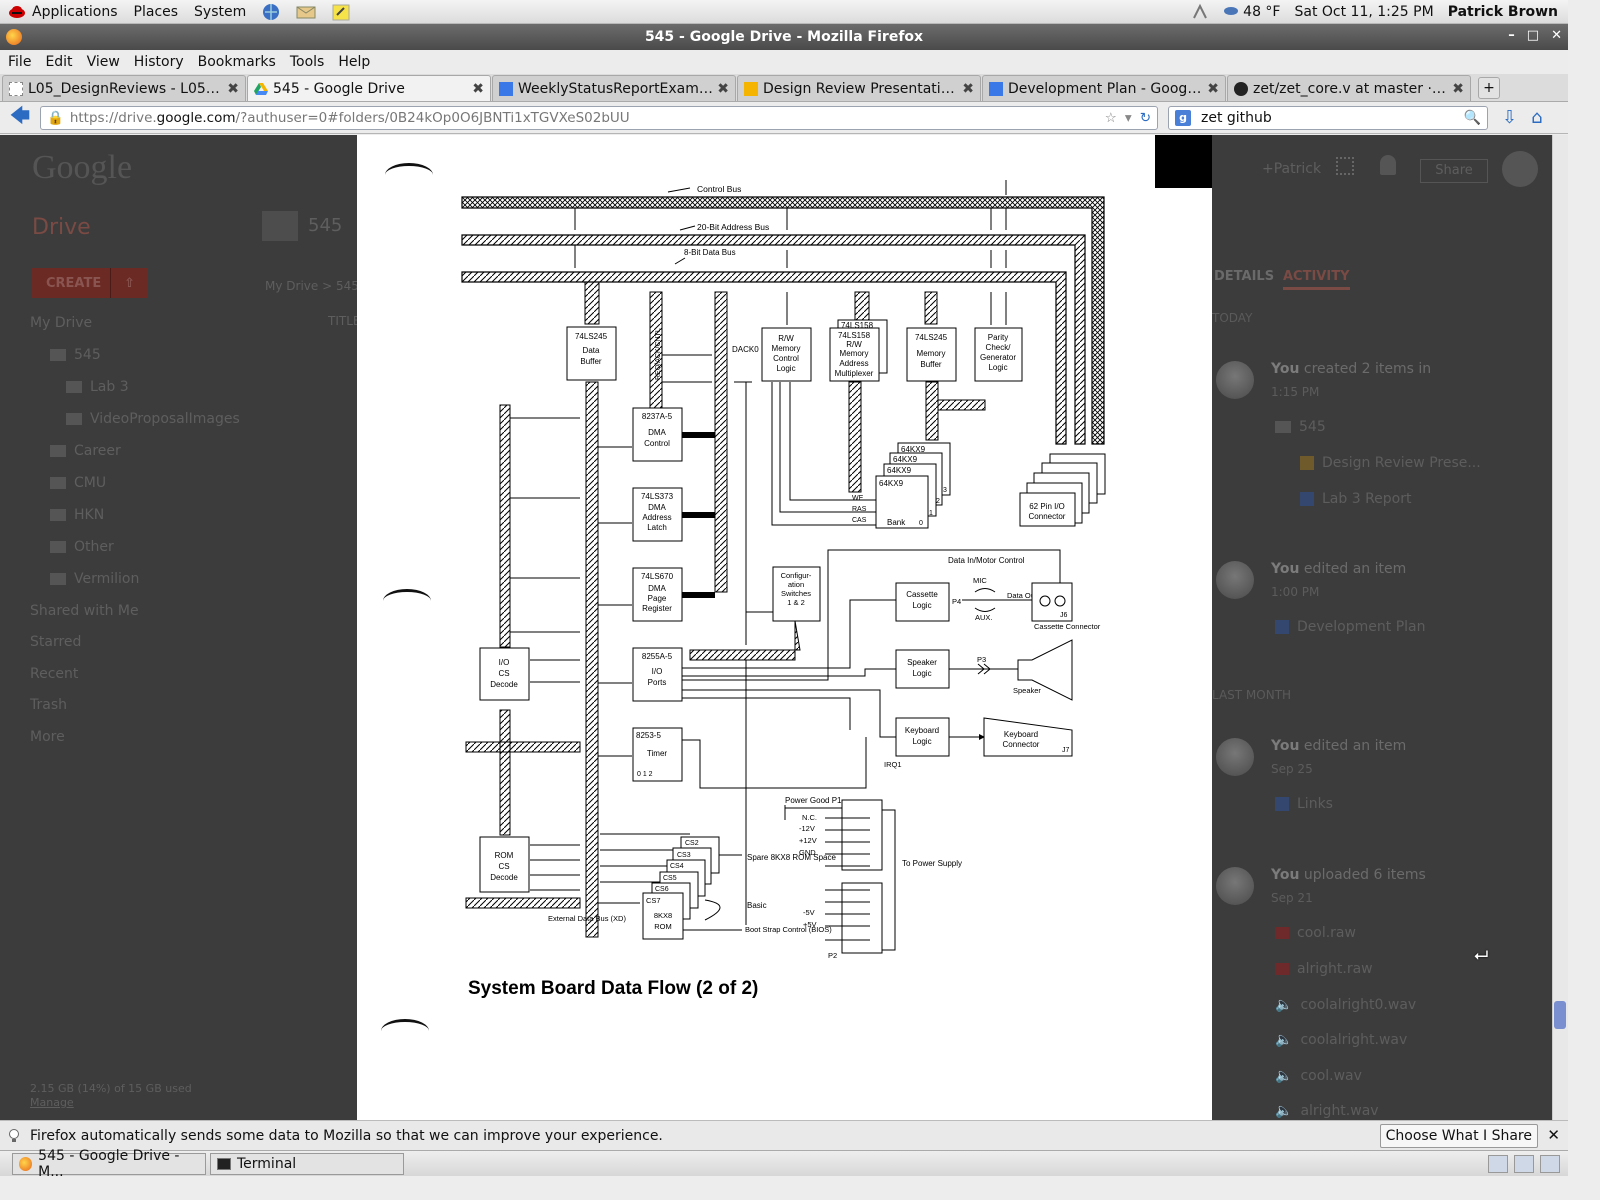  What do you see at coordinates (1533, 35) in the screenshot?
I see `maximize-icon: □` at bounding box center [1533, 35].